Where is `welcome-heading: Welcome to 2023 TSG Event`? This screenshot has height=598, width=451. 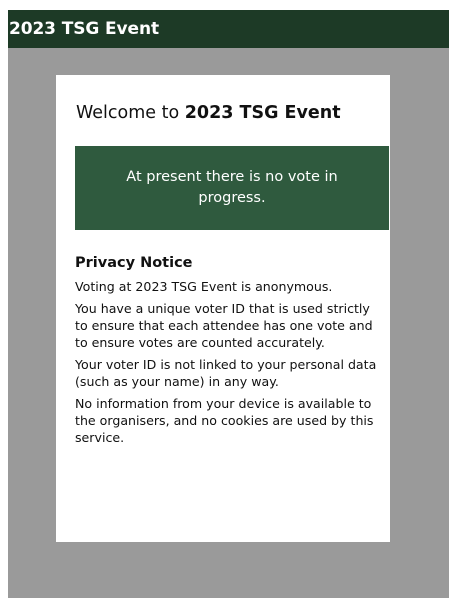 welcome-heading: Welcome to 2023 TSG Event is located at coordinates (226, 113).